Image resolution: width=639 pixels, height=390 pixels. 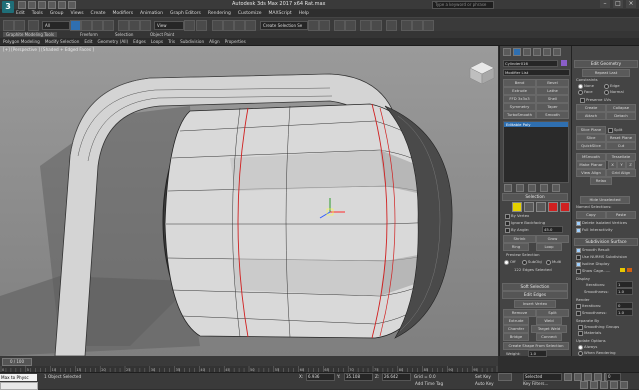 What do you see at coordinates (549, 329) in the screenshot?
I see `target-weld-button: Target Weld` at bounding box center [549, 329].